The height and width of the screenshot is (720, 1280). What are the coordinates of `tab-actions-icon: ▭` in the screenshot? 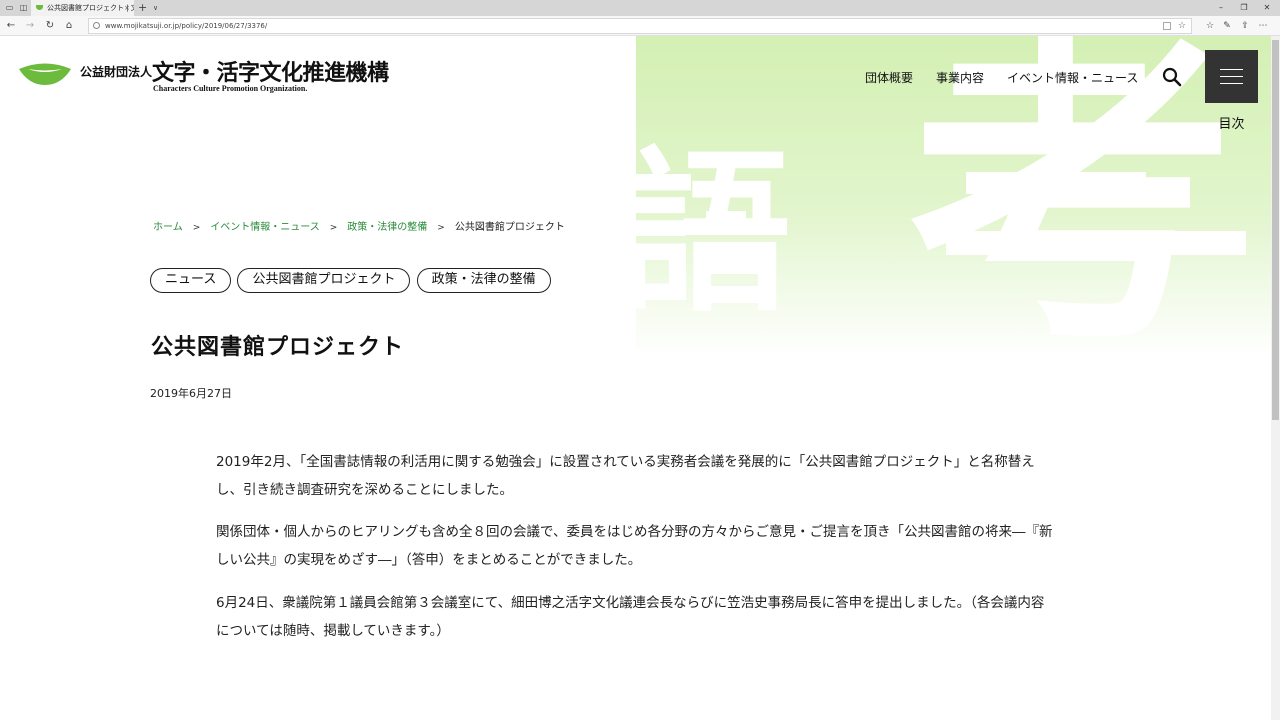 It's located at (9, 8).